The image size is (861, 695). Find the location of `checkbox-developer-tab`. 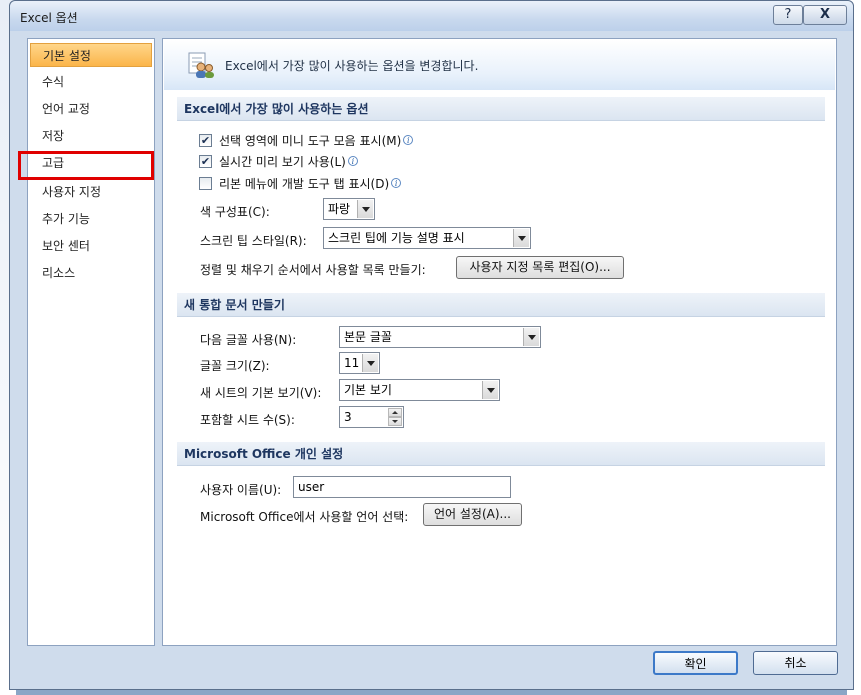

checkbox-developer-tab is located at coordinates (205, 183).